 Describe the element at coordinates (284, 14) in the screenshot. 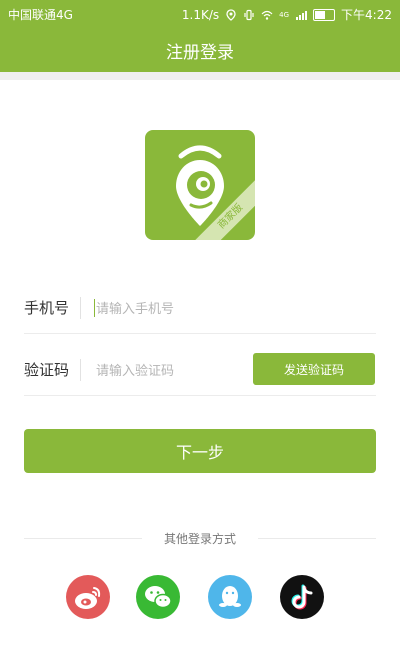

I see `network-badge: 4G` at that location.